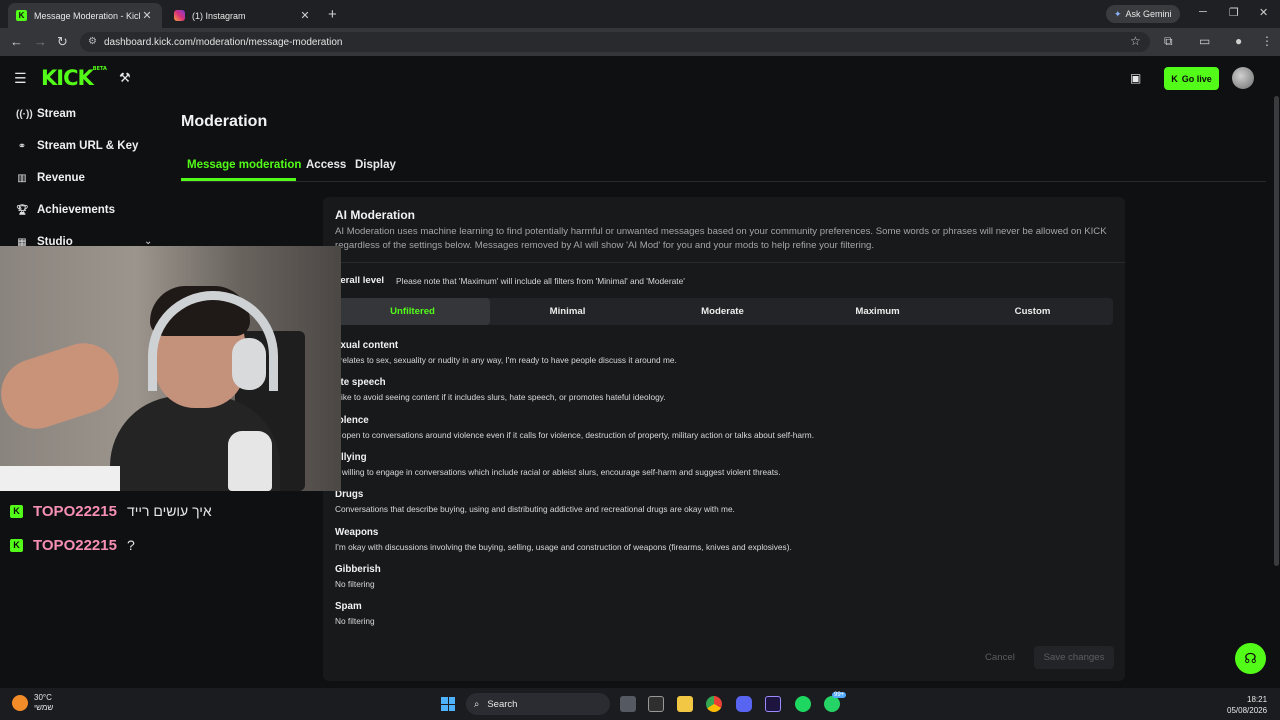 The image size is (1280, 720). Describe the element at coordinates (714, 704) in the screenshot. I see `chrome-icon` at that location.